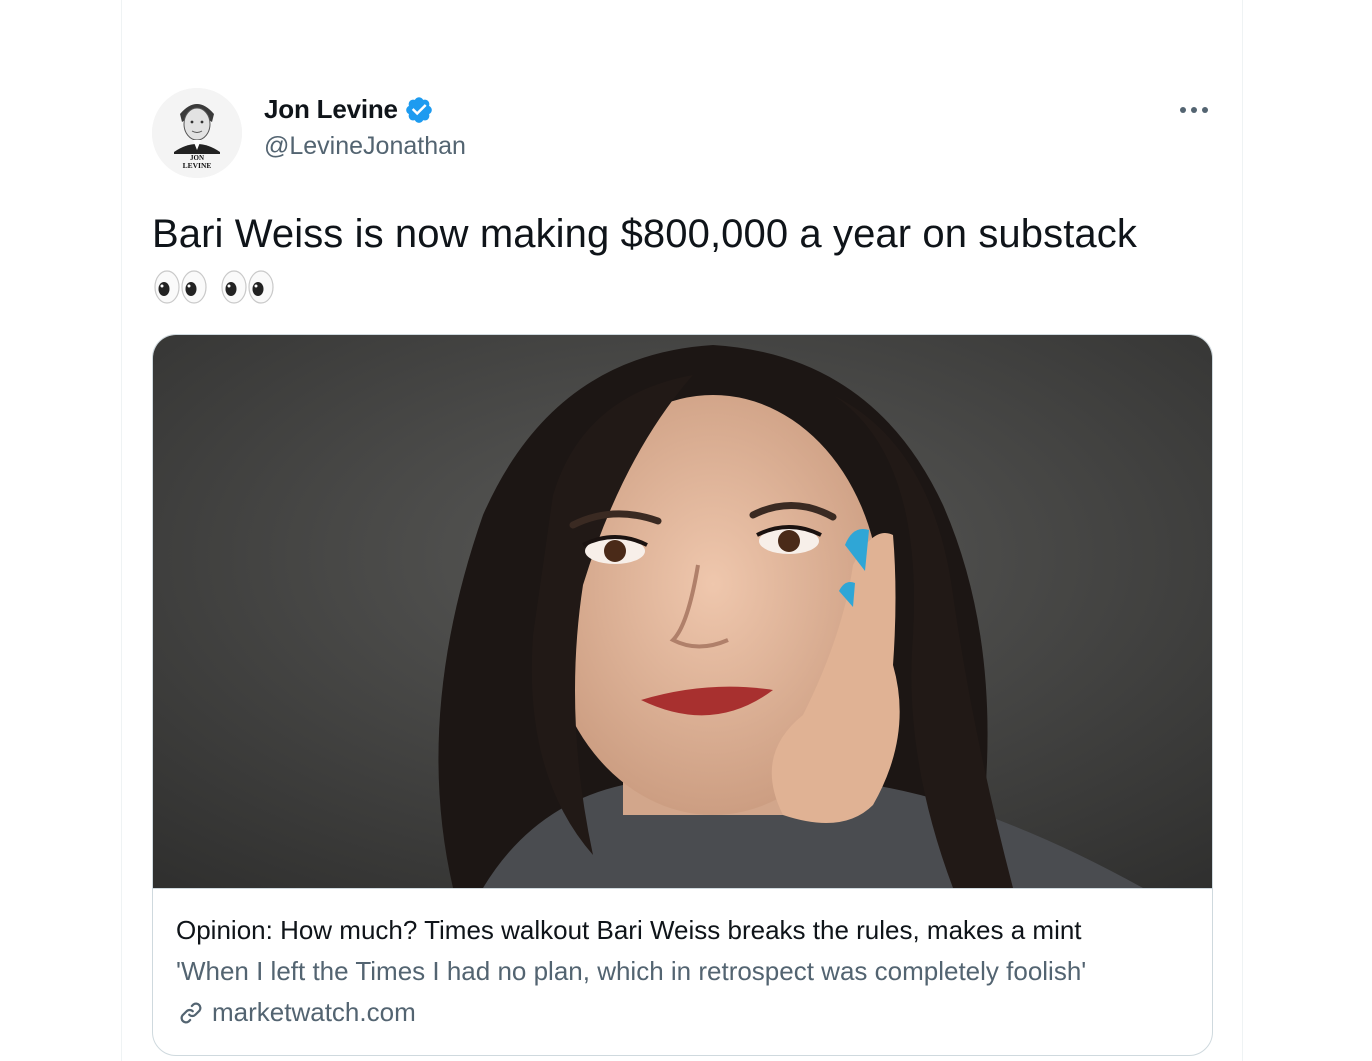  What do you see at coordinates (314, 1012) in the screenshot?
I see `card-domain: marketwatch.com` at bounding box center [314, 1012].